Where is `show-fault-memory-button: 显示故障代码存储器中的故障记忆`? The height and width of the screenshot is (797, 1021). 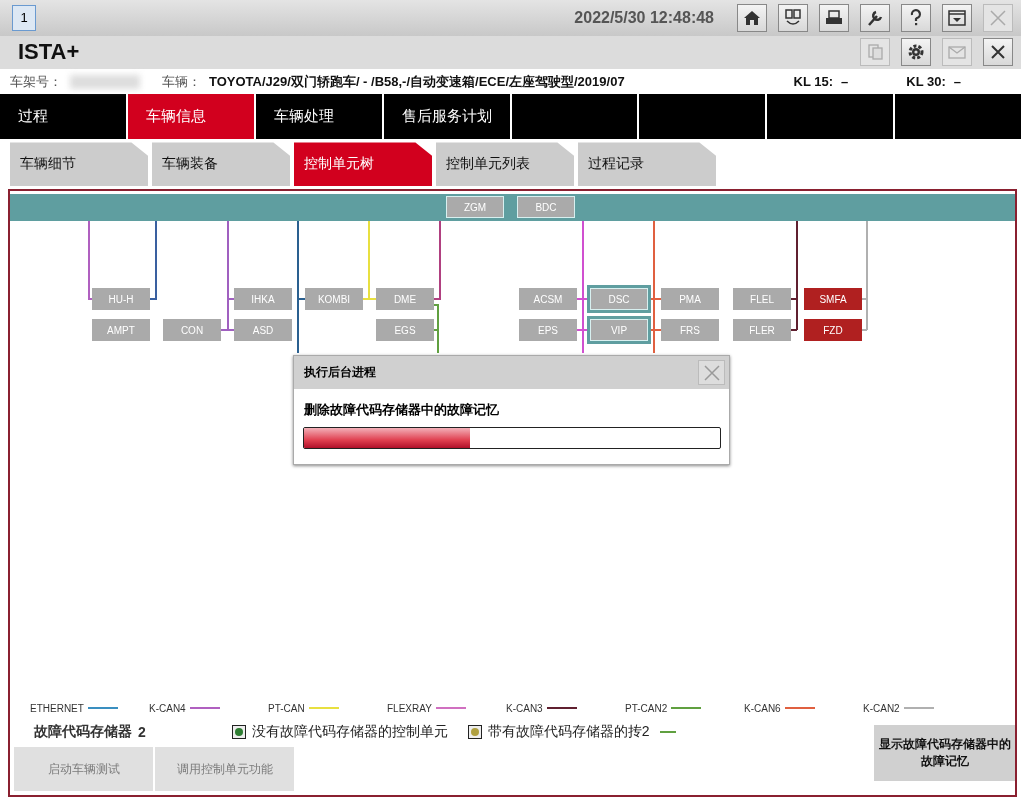
show-fault-memory-button: 显示故障代码存储器中的故障记忆 is located at coordinates (944, 753).